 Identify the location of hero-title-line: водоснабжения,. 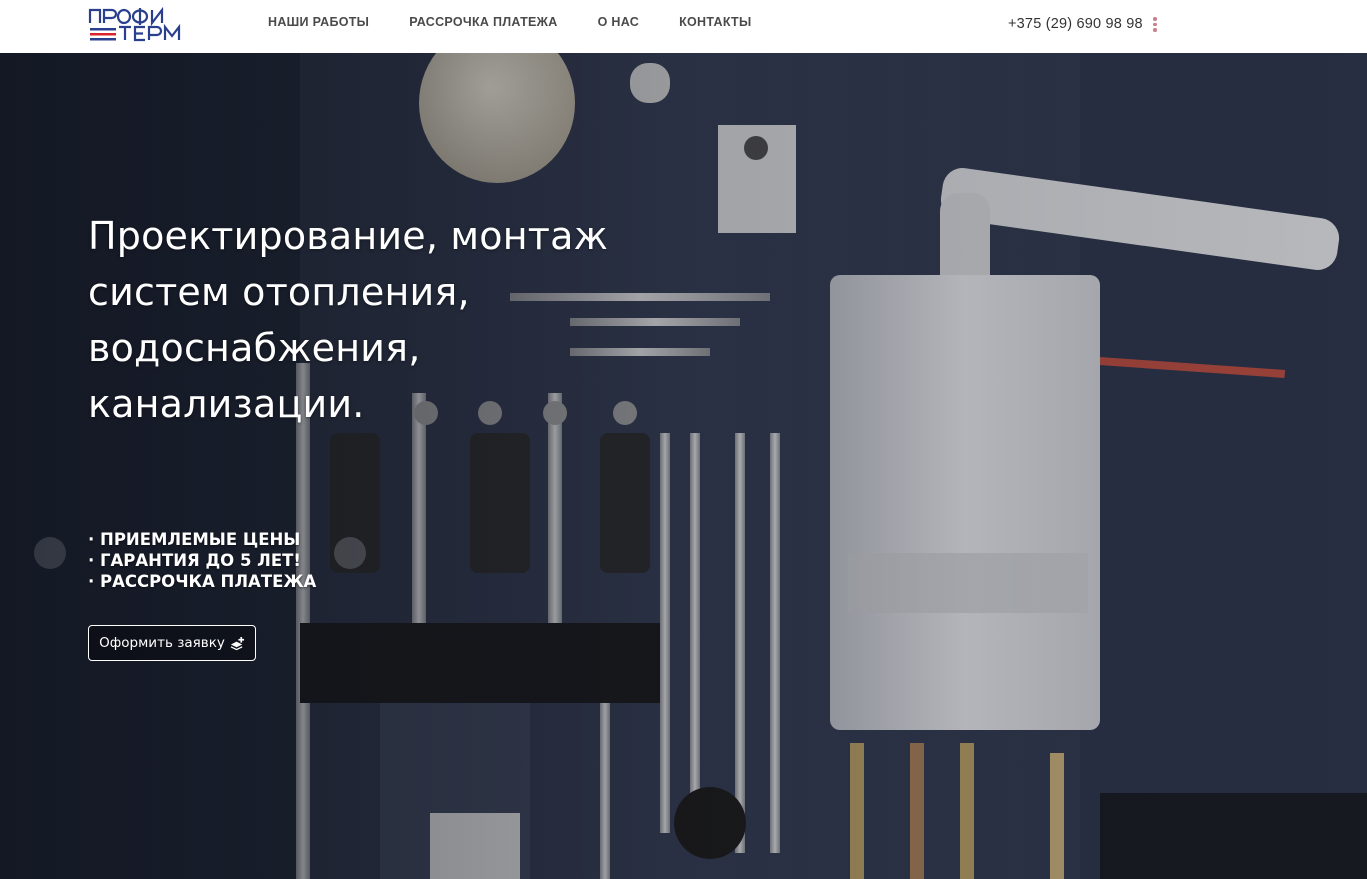
(254, 348).